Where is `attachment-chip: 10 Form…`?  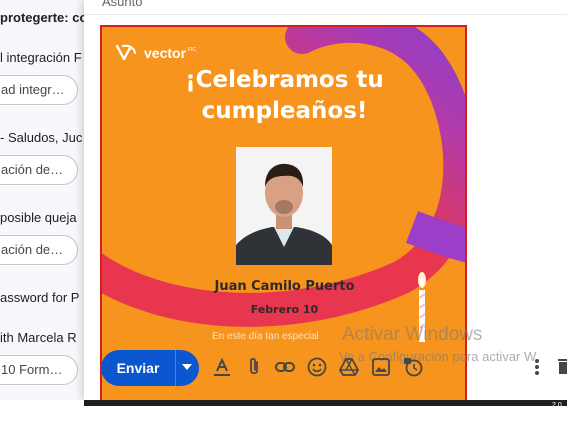
attachment-chip: 10 Form… is located at coordinates (39, 370).